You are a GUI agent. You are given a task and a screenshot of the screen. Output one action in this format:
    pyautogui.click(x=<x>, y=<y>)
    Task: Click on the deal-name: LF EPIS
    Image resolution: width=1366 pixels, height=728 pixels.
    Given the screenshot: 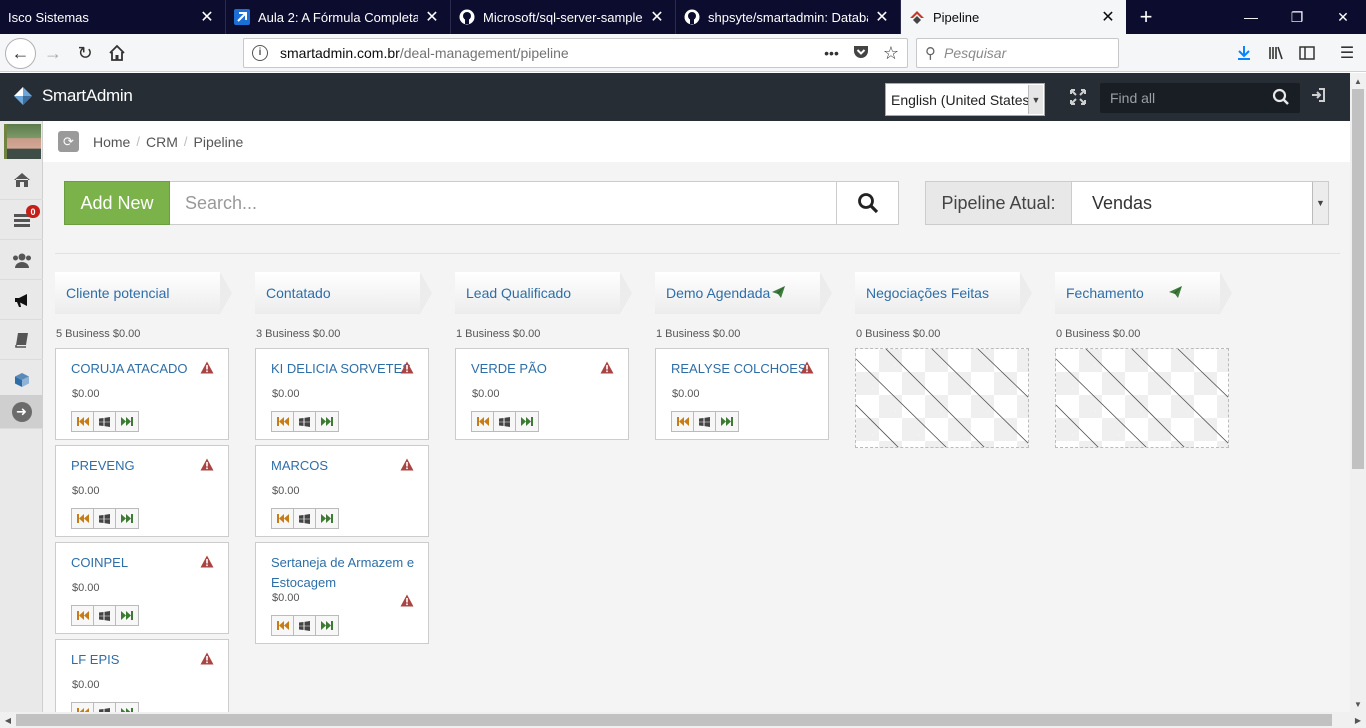 What is the action you would take?
    pyautogui.click(x=135, y=660)
    